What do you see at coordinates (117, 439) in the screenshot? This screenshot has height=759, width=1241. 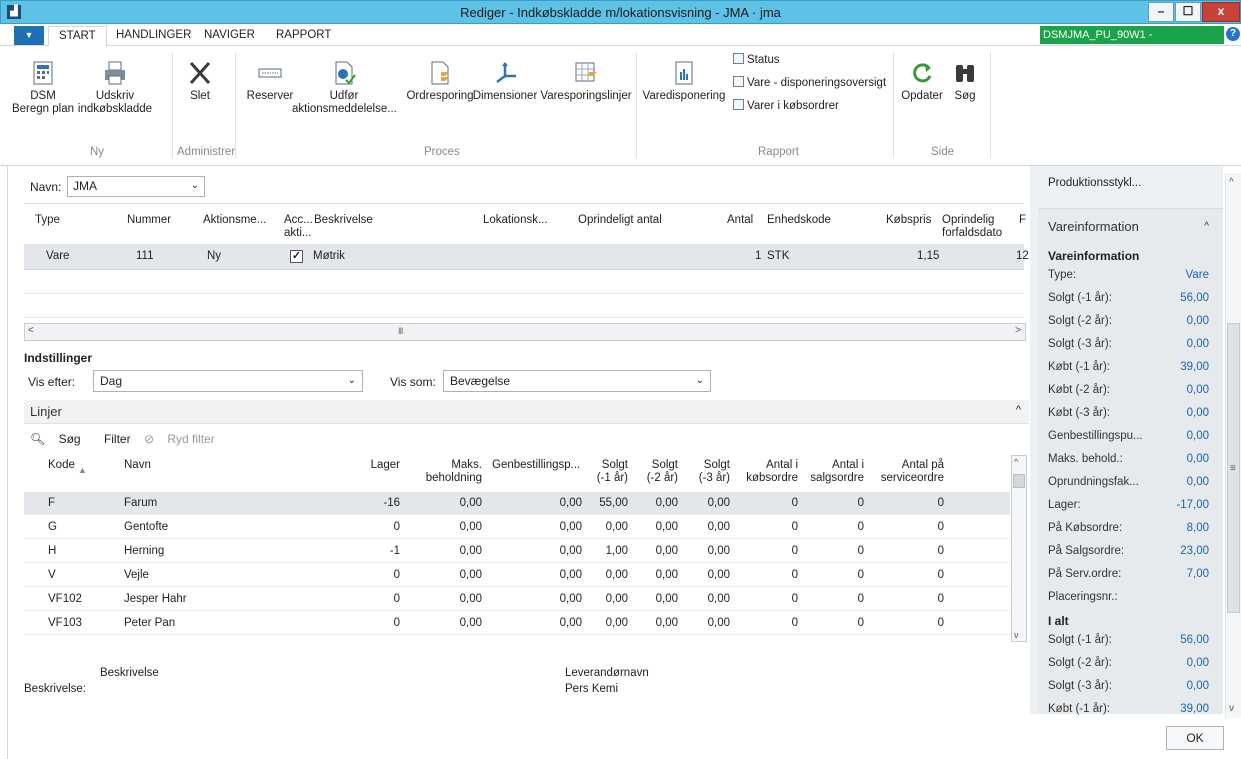 I see `filter-button: Filter` at bounding box center [117, 439].